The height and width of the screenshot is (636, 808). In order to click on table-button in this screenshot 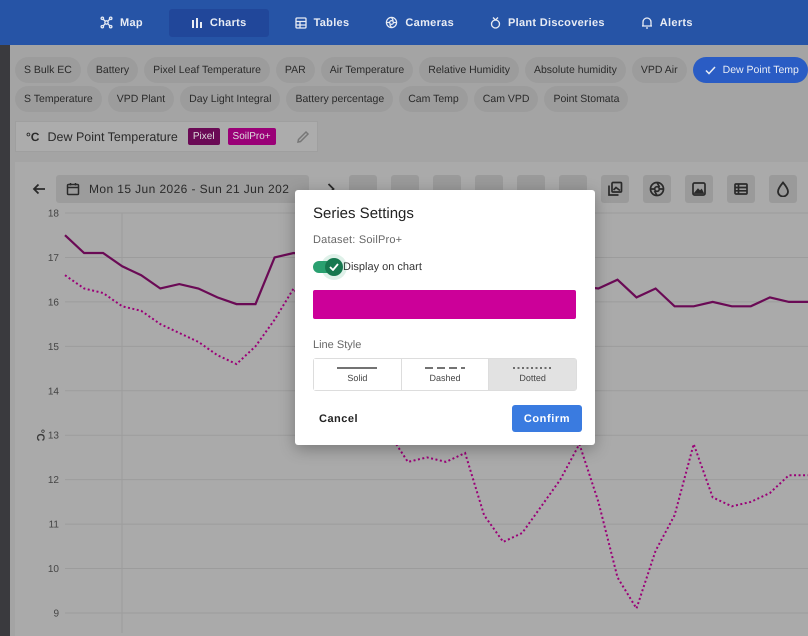, I will do `click(741, 189)`.